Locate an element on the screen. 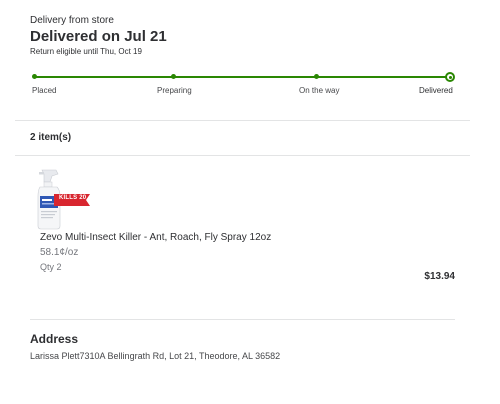  progress-dot-placed is located at coordinates (34, 76).